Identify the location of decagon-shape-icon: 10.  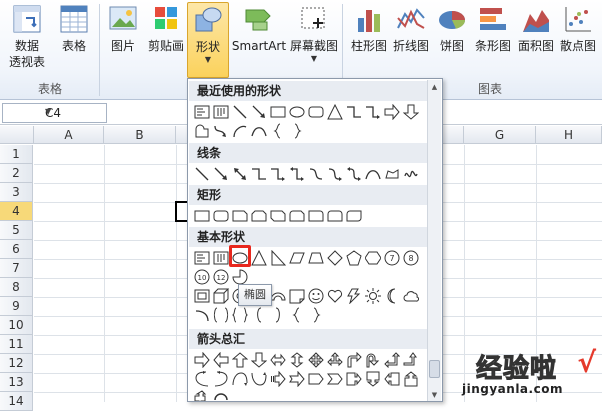
(201, 277).